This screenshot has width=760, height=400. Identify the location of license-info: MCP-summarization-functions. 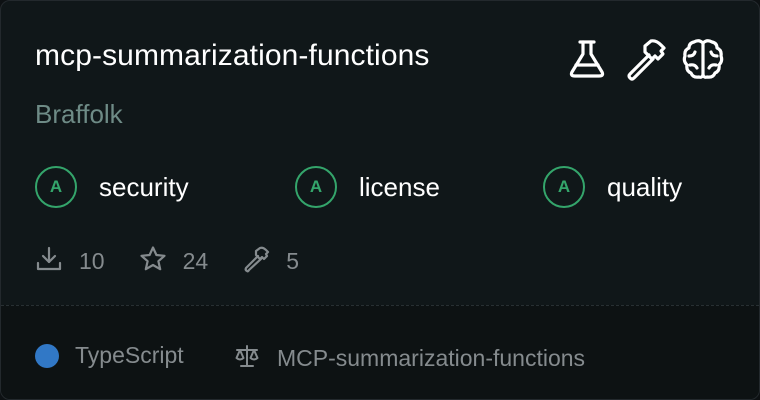
(409, 358).